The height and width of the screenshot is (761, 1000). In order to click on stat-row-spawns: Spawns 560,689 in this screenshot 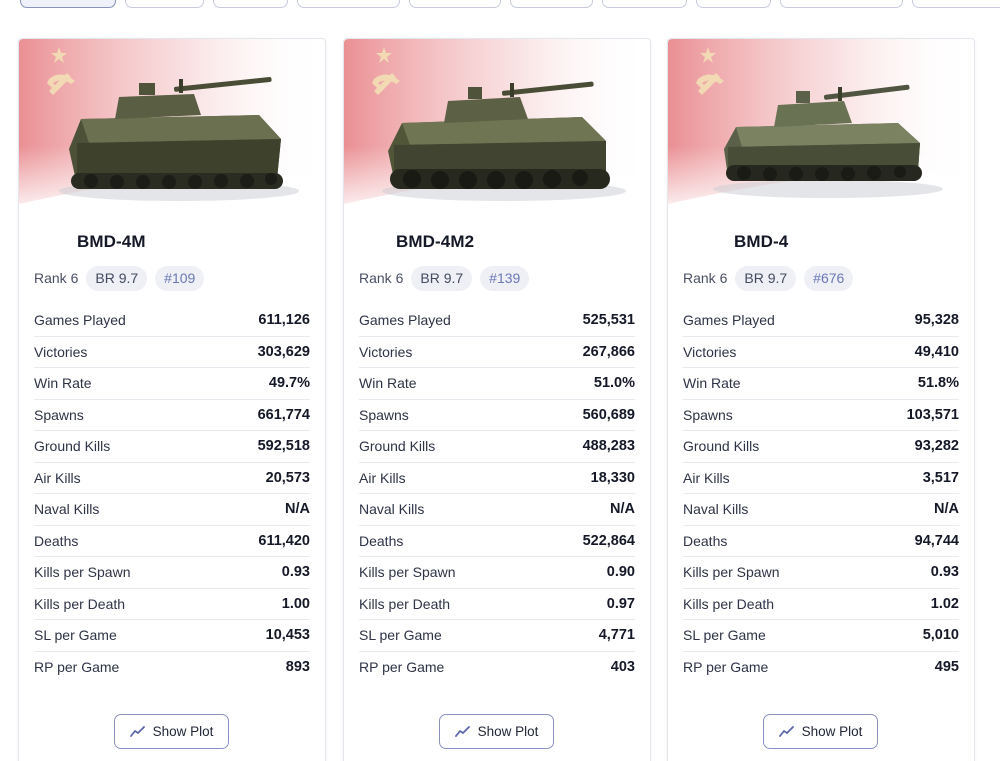, I will do `click(497, 415)`.